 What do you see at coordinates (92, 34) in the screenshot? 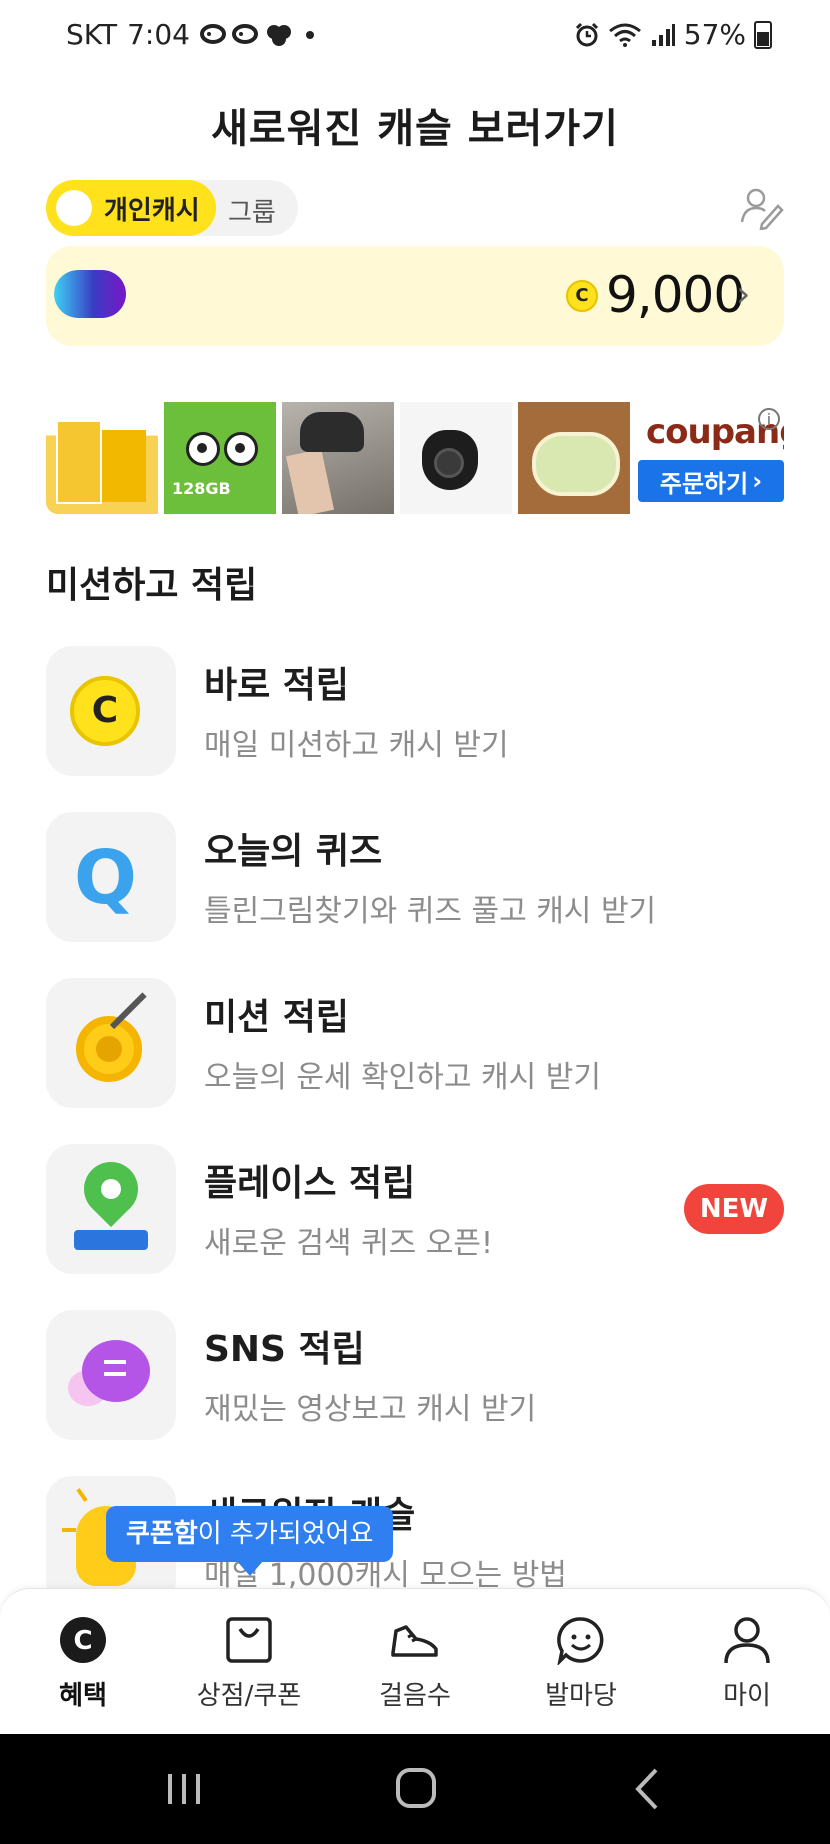
I see `carrier-label: SKT` at bounding box center [92, 34].